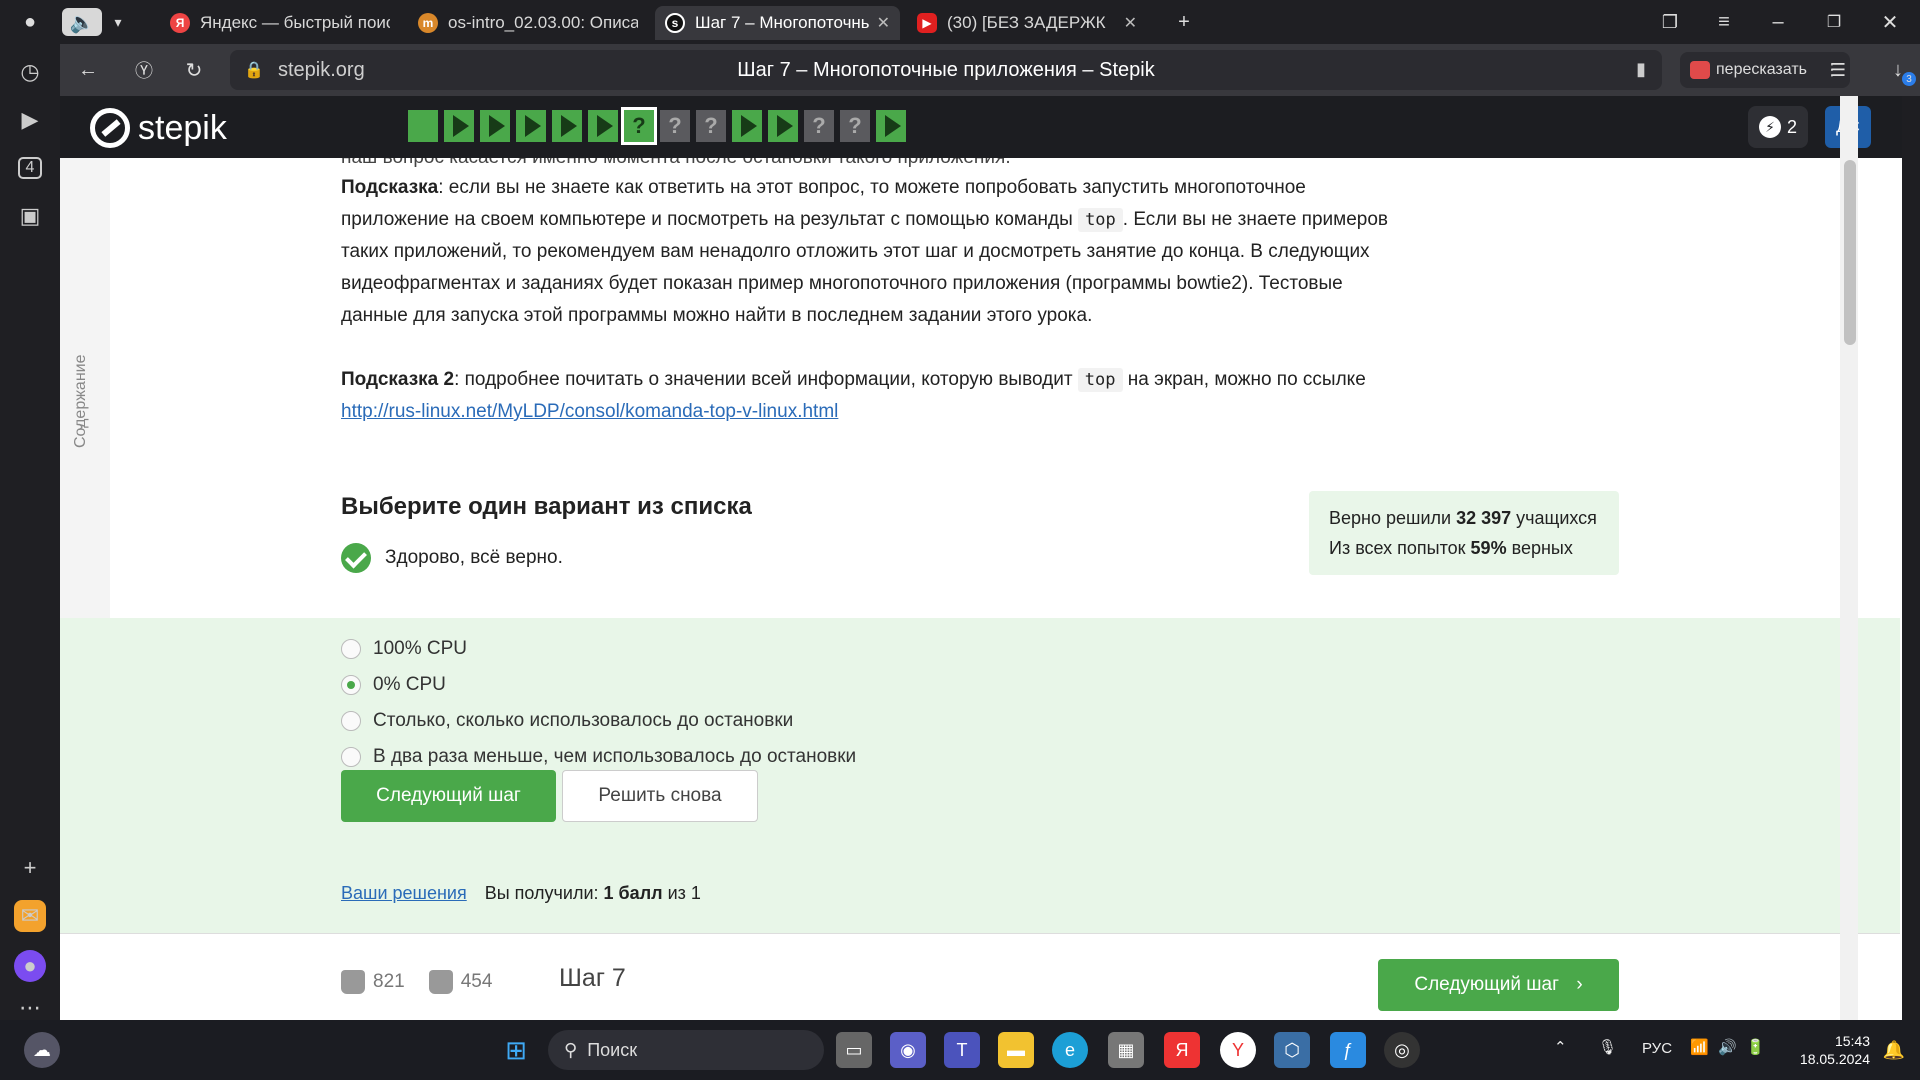 The image size is (1920, 1080). I want to click on like-button: 821, so click(373, 982).